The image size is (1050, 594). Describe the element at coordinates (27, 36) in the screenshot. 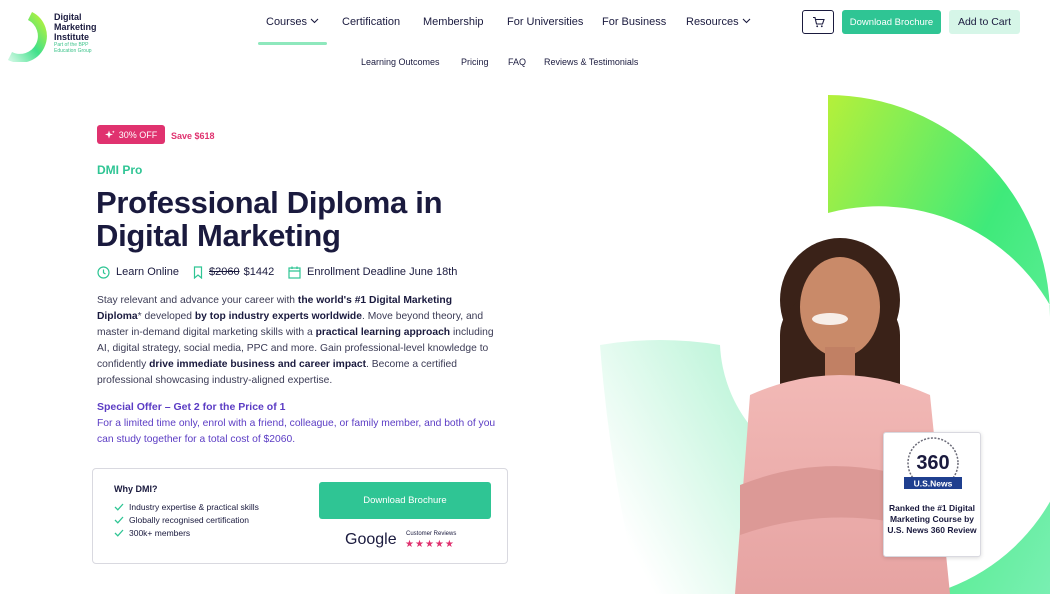

I see `logo-ring-icon` at that location.